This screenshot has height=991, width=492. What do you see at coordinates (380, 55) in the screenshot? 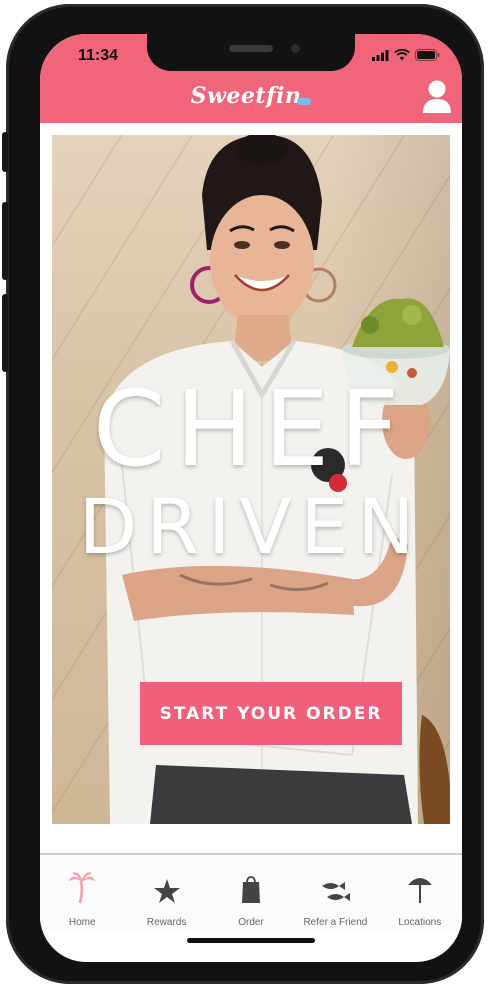
I see `signal-icon` at bounding box center [380, 55].